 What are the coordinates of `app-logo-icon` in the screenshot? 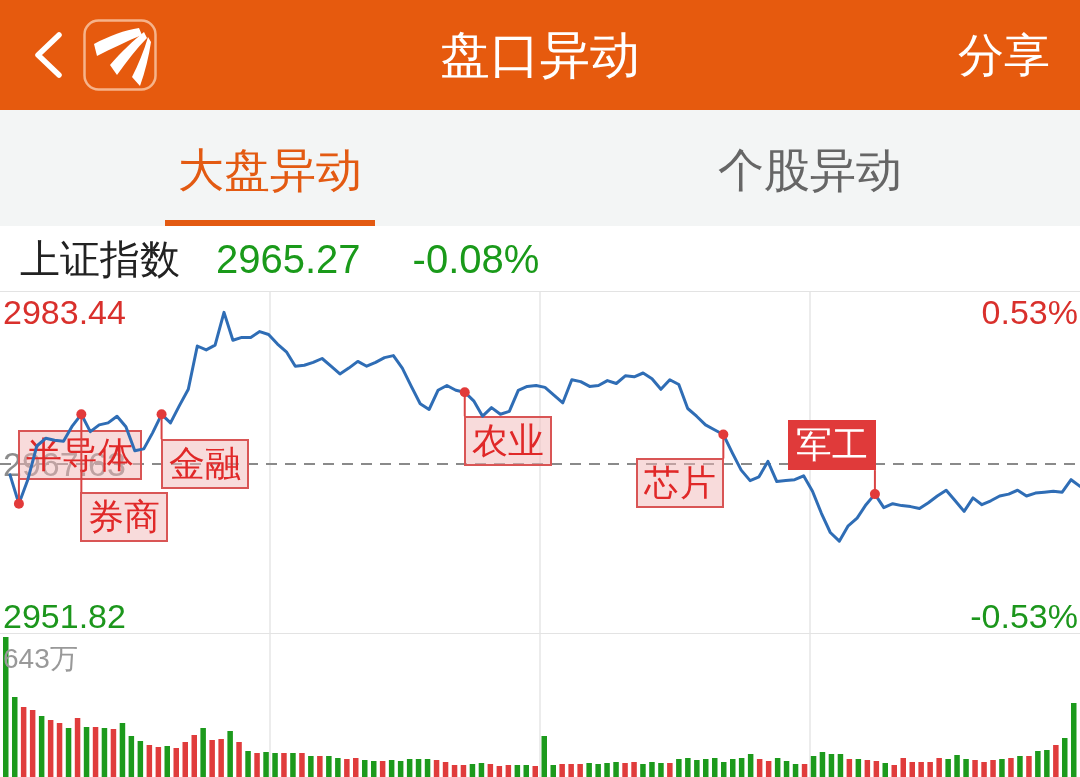 It's located at (120, 55).